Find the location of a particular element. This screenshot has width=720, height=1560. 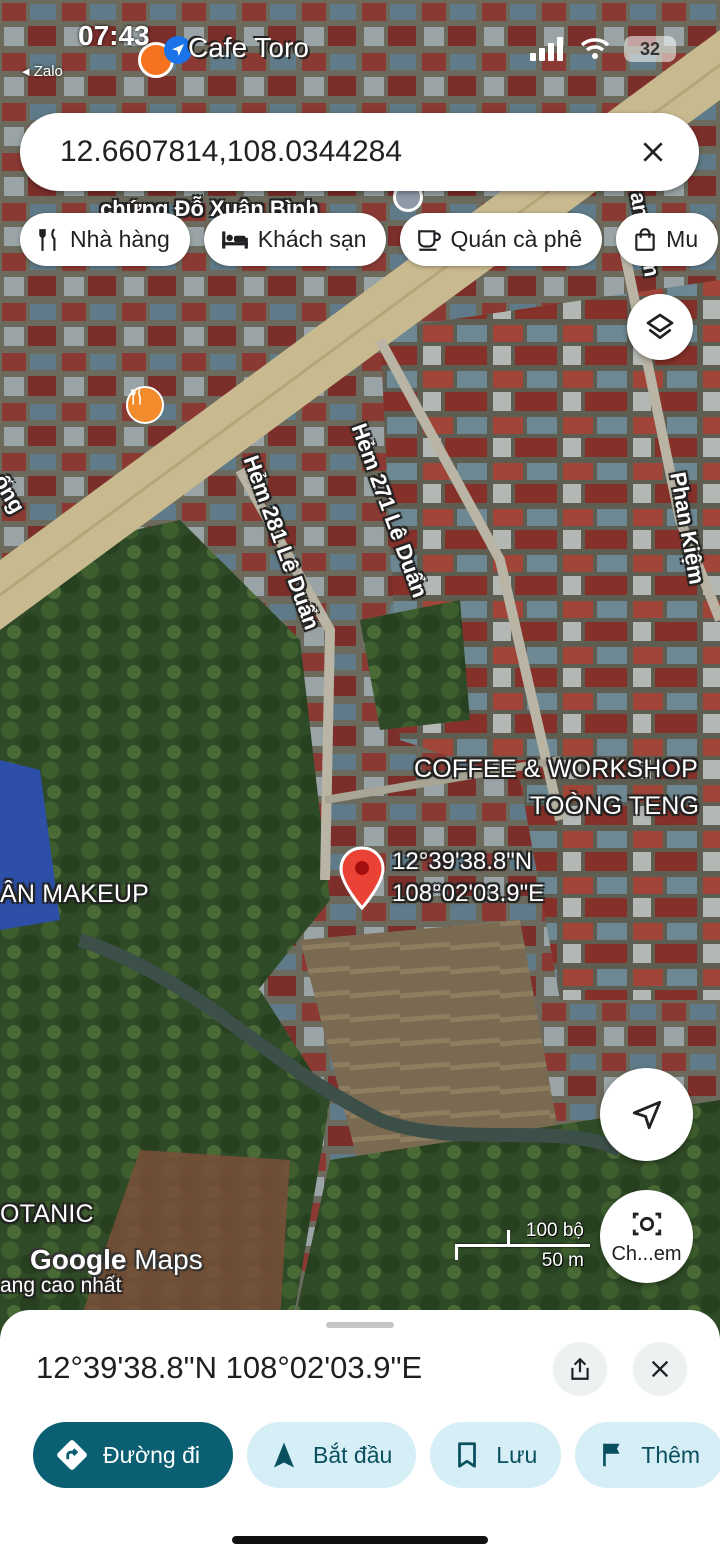

chip-hotels: Khách sạn is located at coordinates (295, 239).